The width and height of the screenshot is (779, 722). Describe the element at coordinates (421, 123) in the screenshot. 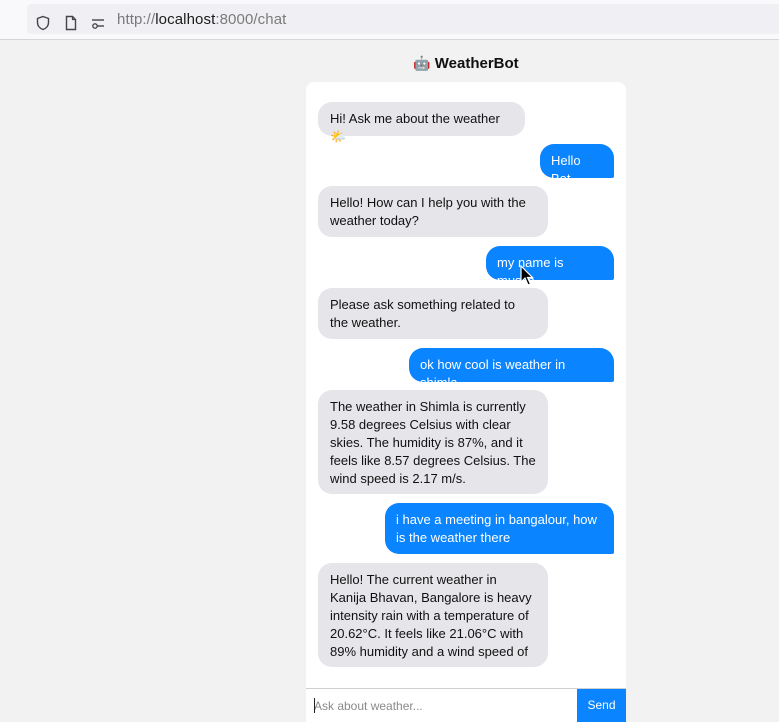

I see `bot-message: Hi! Ask me about the weather 🌤️` at that location.